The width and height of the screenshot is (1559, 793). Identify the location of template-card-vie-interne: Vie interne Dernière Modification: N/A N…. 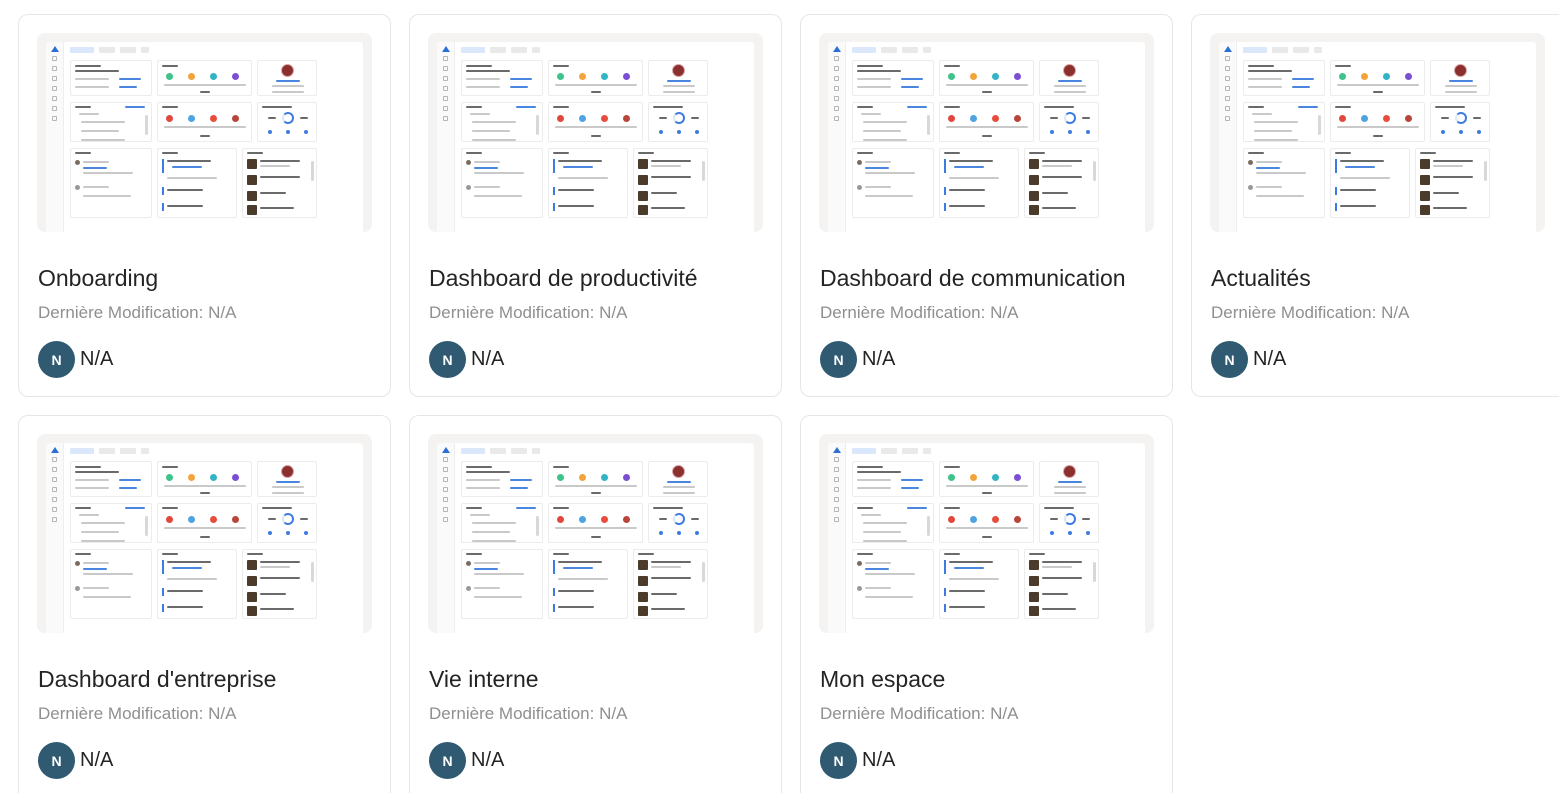
(595, 604).